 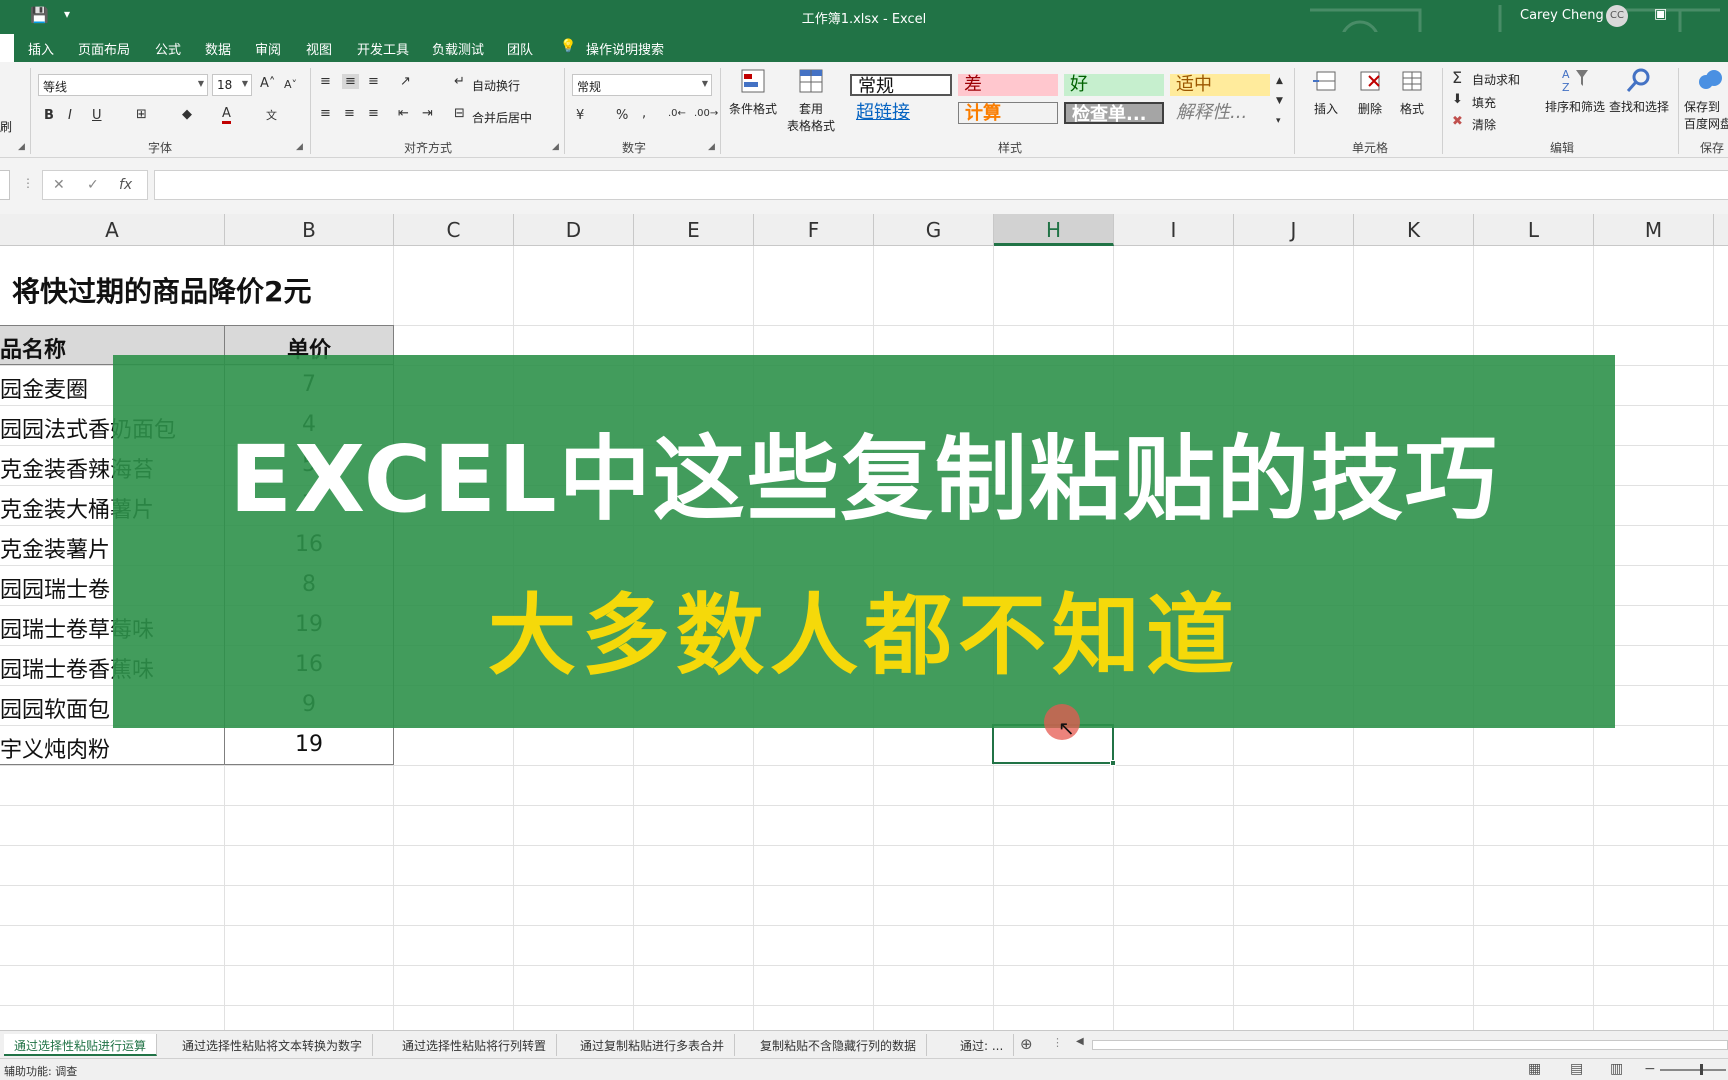 I want to click on column-header-m: M, so click(x=1654, y=230).